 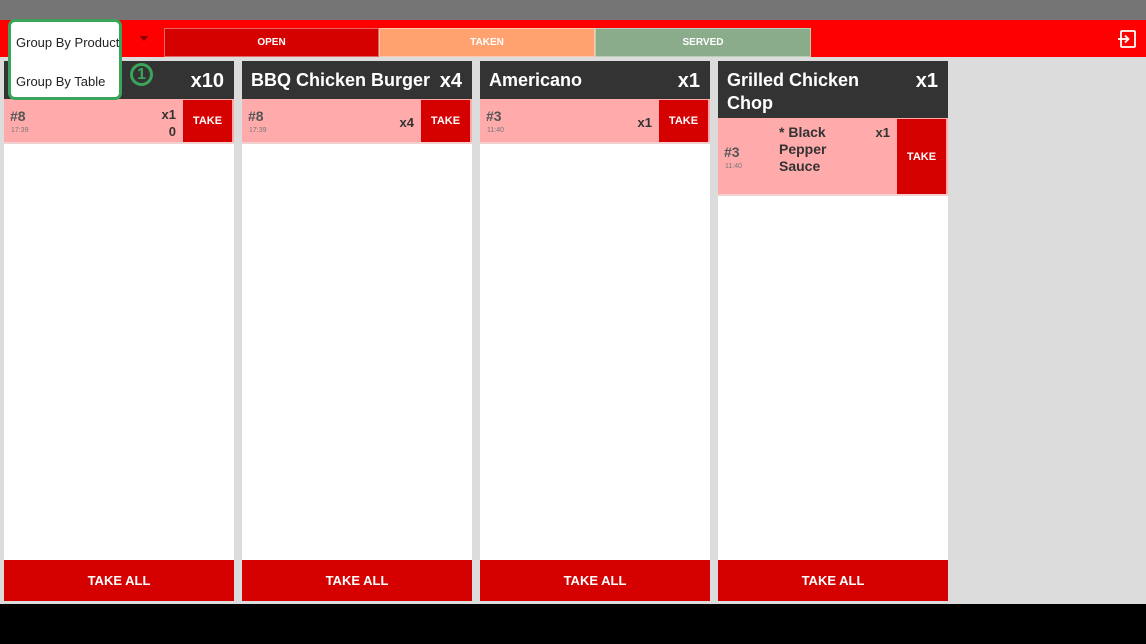 What do you see at coordinates (573, 624) in the screenshot?
I see `navigation-bar` at bounding box center [573, 624].